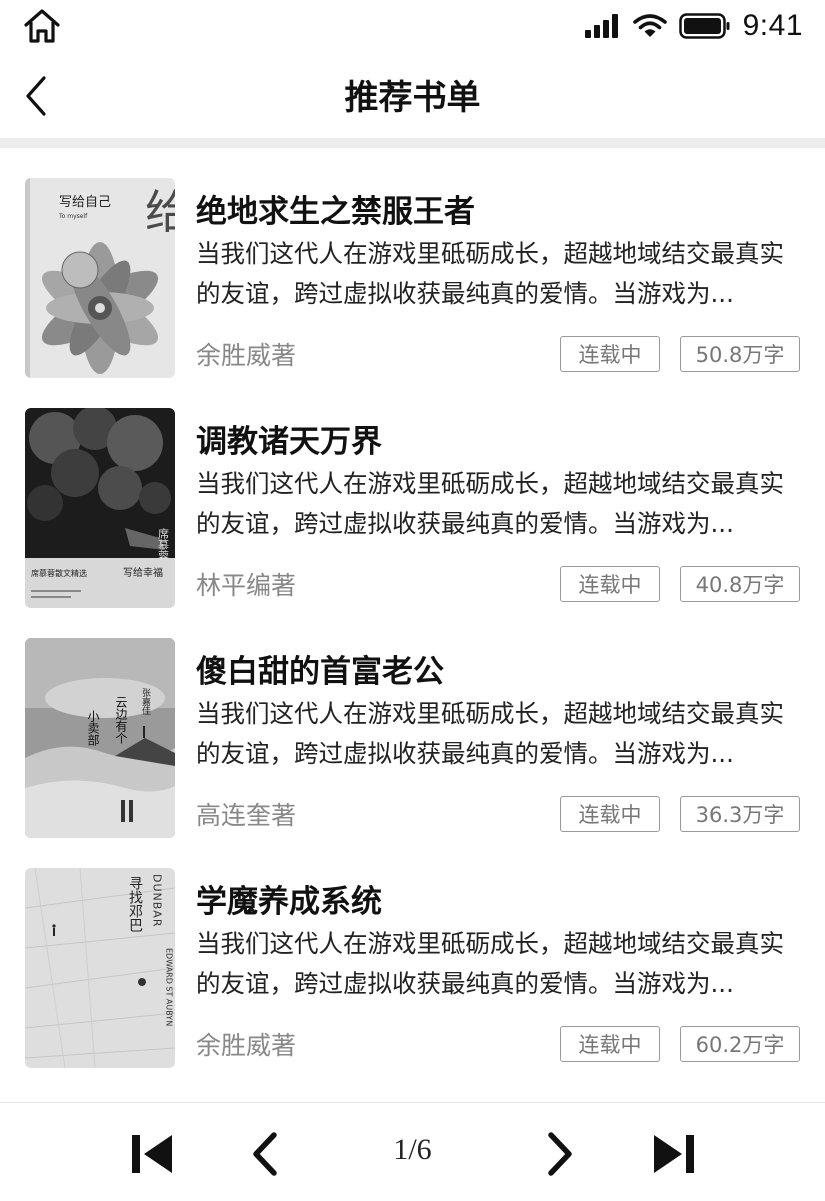 The image size is (825, 1201). I want to click on status-indicators: 9:41, so click(693, 26).